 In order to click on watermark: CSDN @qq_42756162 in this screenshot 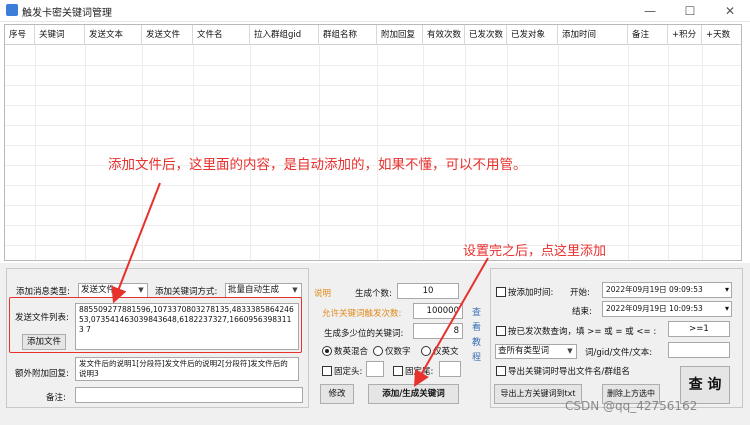, I will do `click(631, 406)`.